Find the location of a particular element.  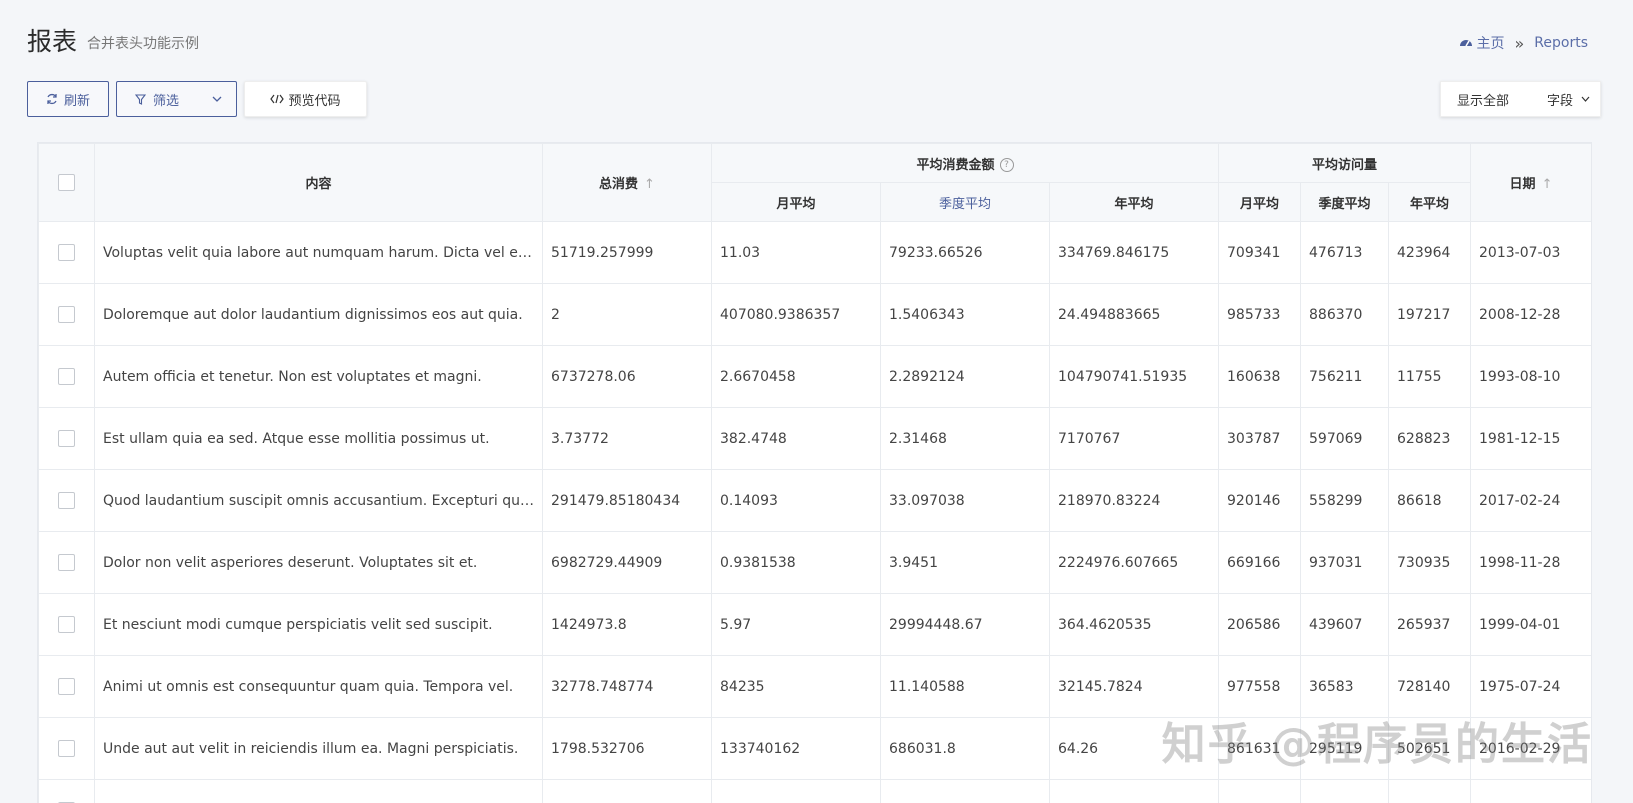

header-amount-quarter: 季度平均 is located at coordinates (965, 202).